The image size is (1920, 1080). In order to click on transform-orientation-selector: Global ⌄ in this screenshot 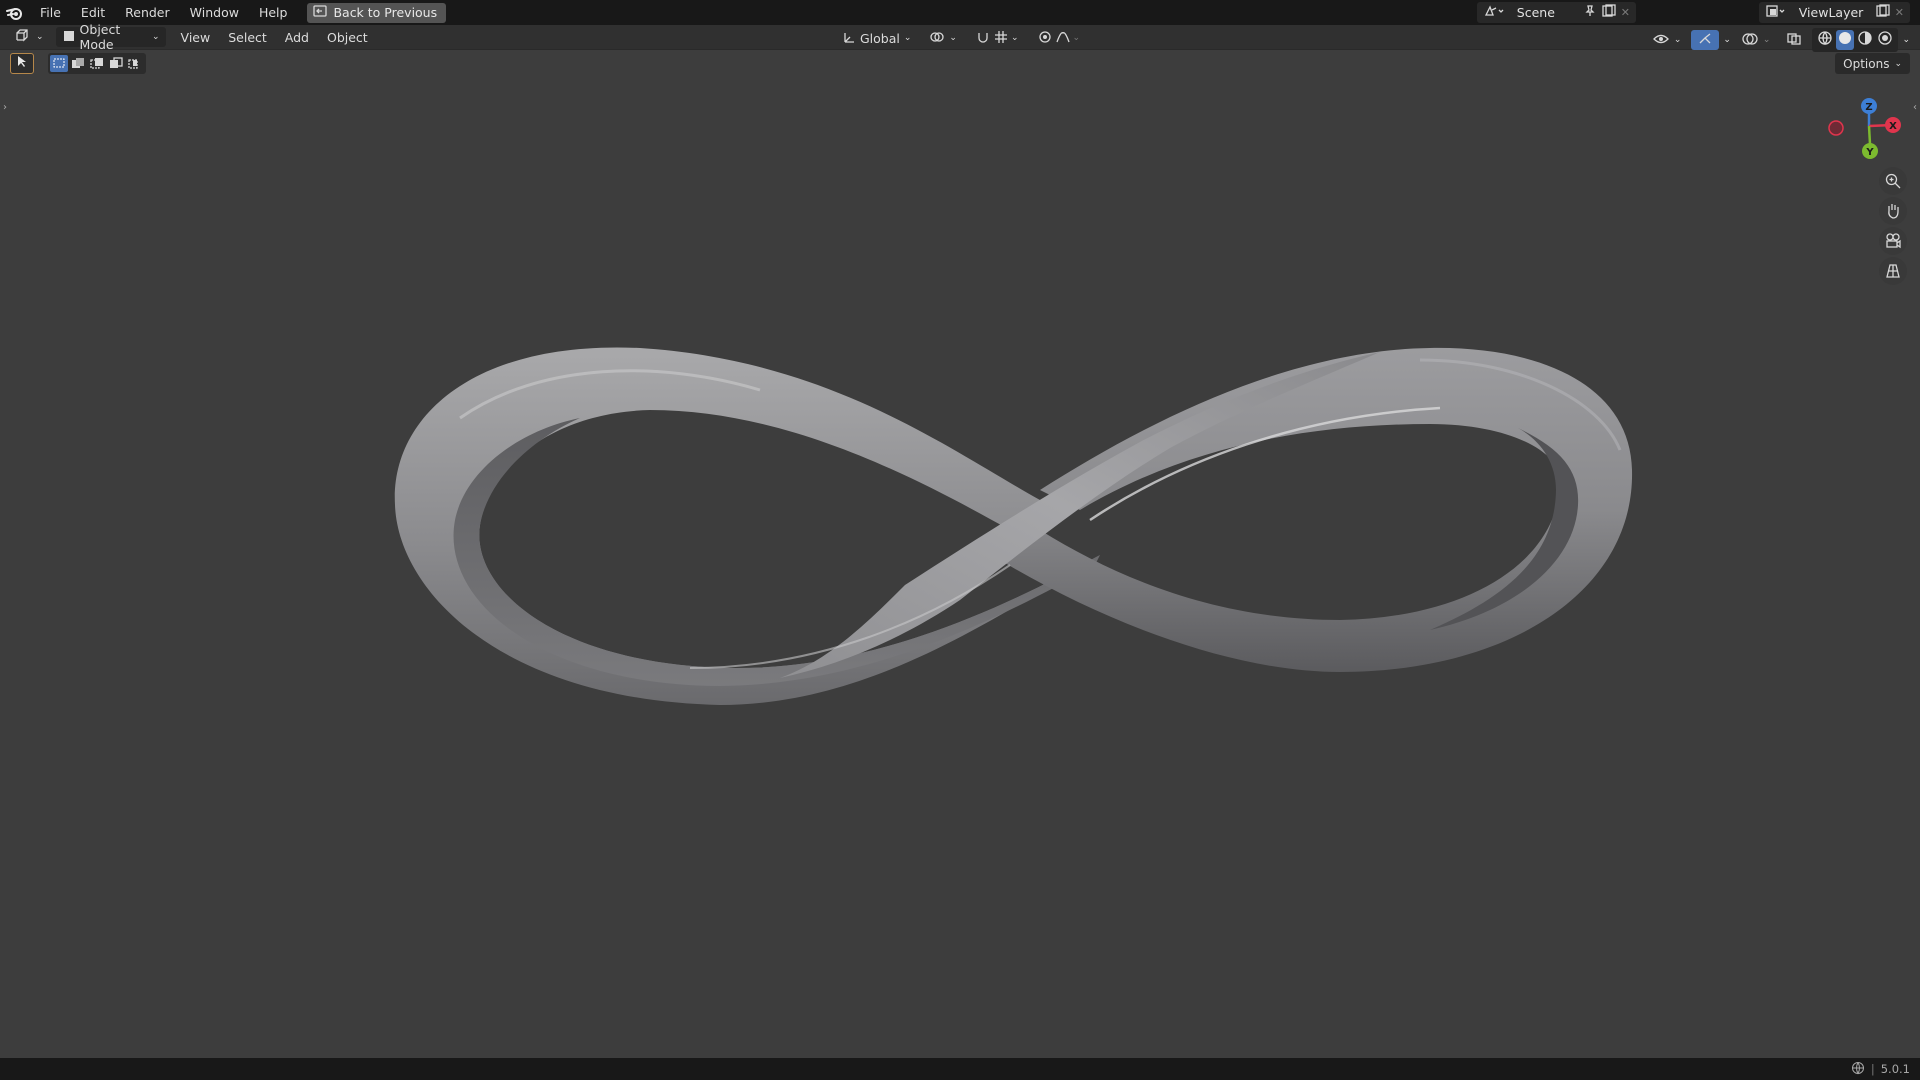, I will do `click(876, 38)`.